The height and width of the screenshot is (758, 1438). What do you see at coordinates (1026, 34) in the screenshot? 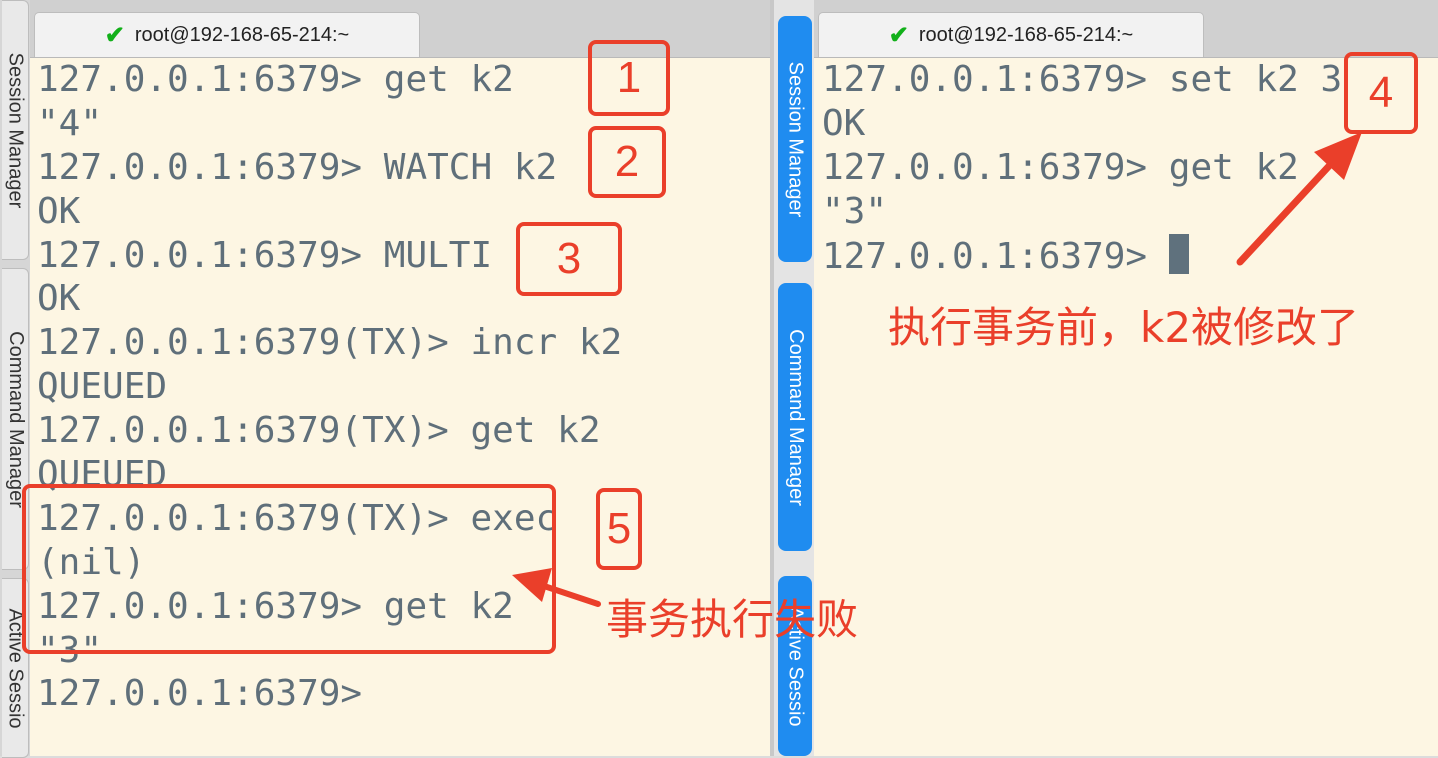
I see `right-session-tab-title: root@192-168-65-214:~` at bounding box center [1026, 34].